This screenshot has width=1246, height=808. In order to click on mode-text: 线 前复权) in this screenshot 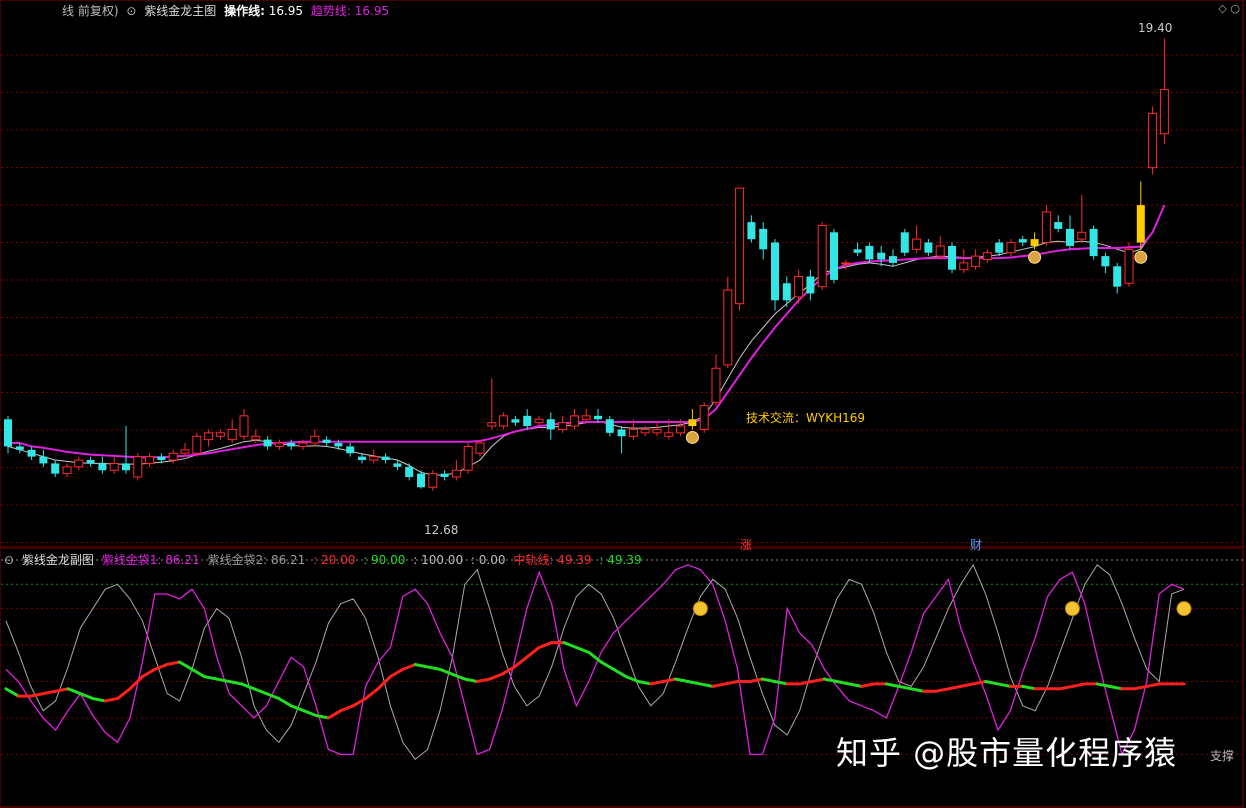, I will do `click(90, 11)`.